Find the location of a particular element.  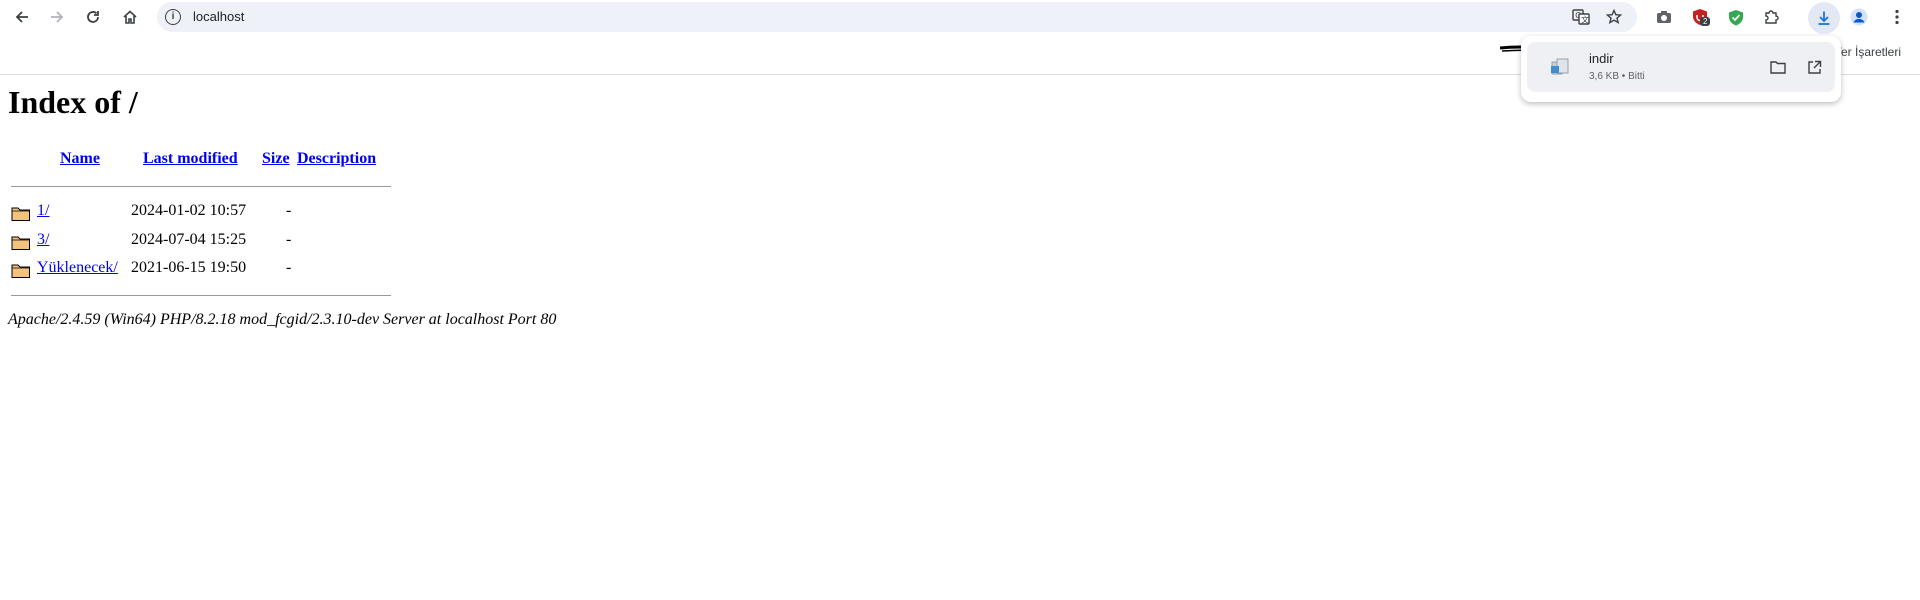

reload-icon is located at coordinates (93, 17).